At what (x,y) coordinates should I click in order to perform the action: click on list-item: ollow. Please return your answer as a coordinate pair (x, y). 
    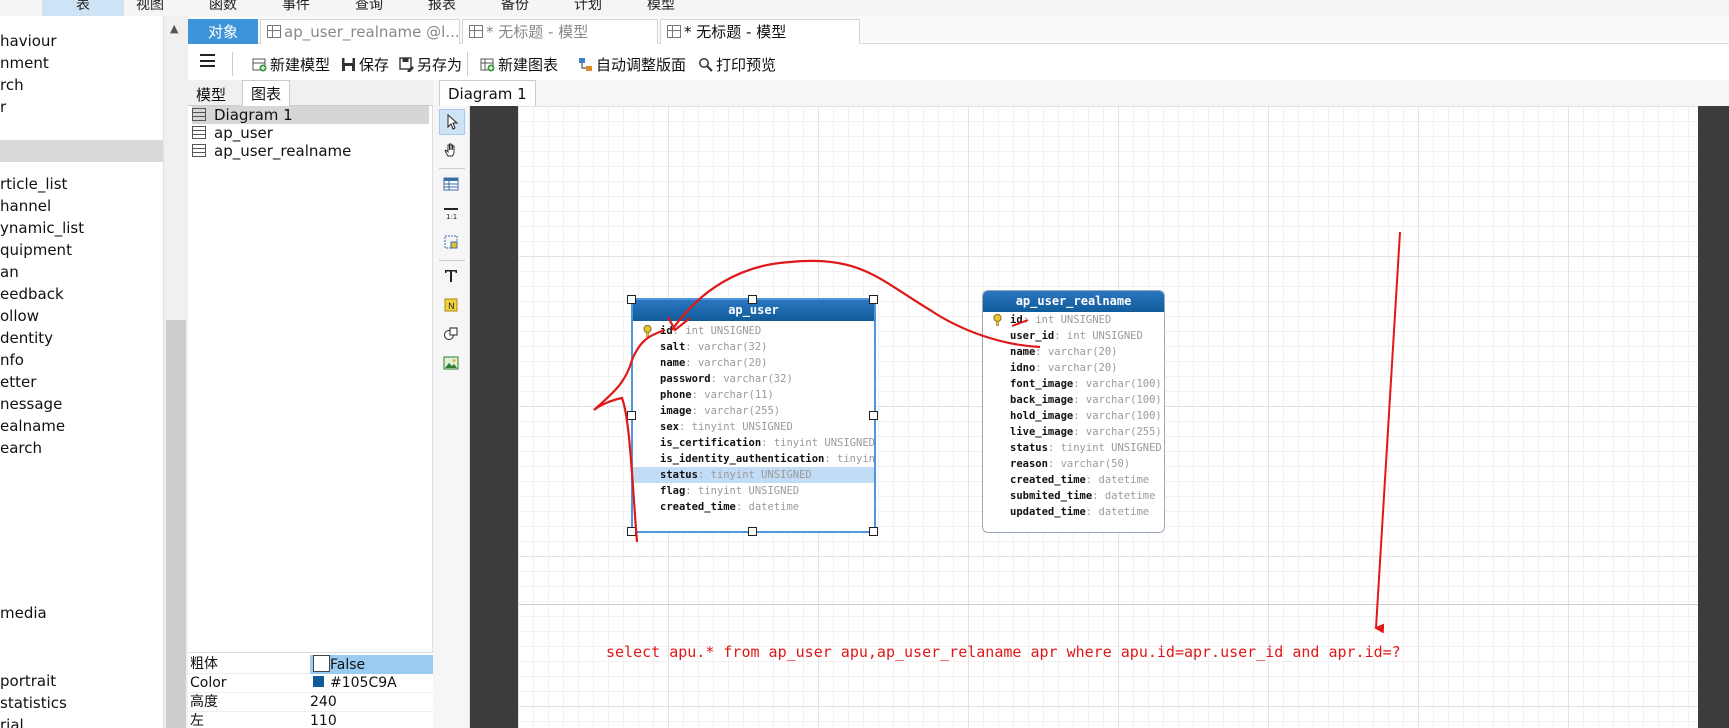
    Looking at the image, I should click on (19, 316).